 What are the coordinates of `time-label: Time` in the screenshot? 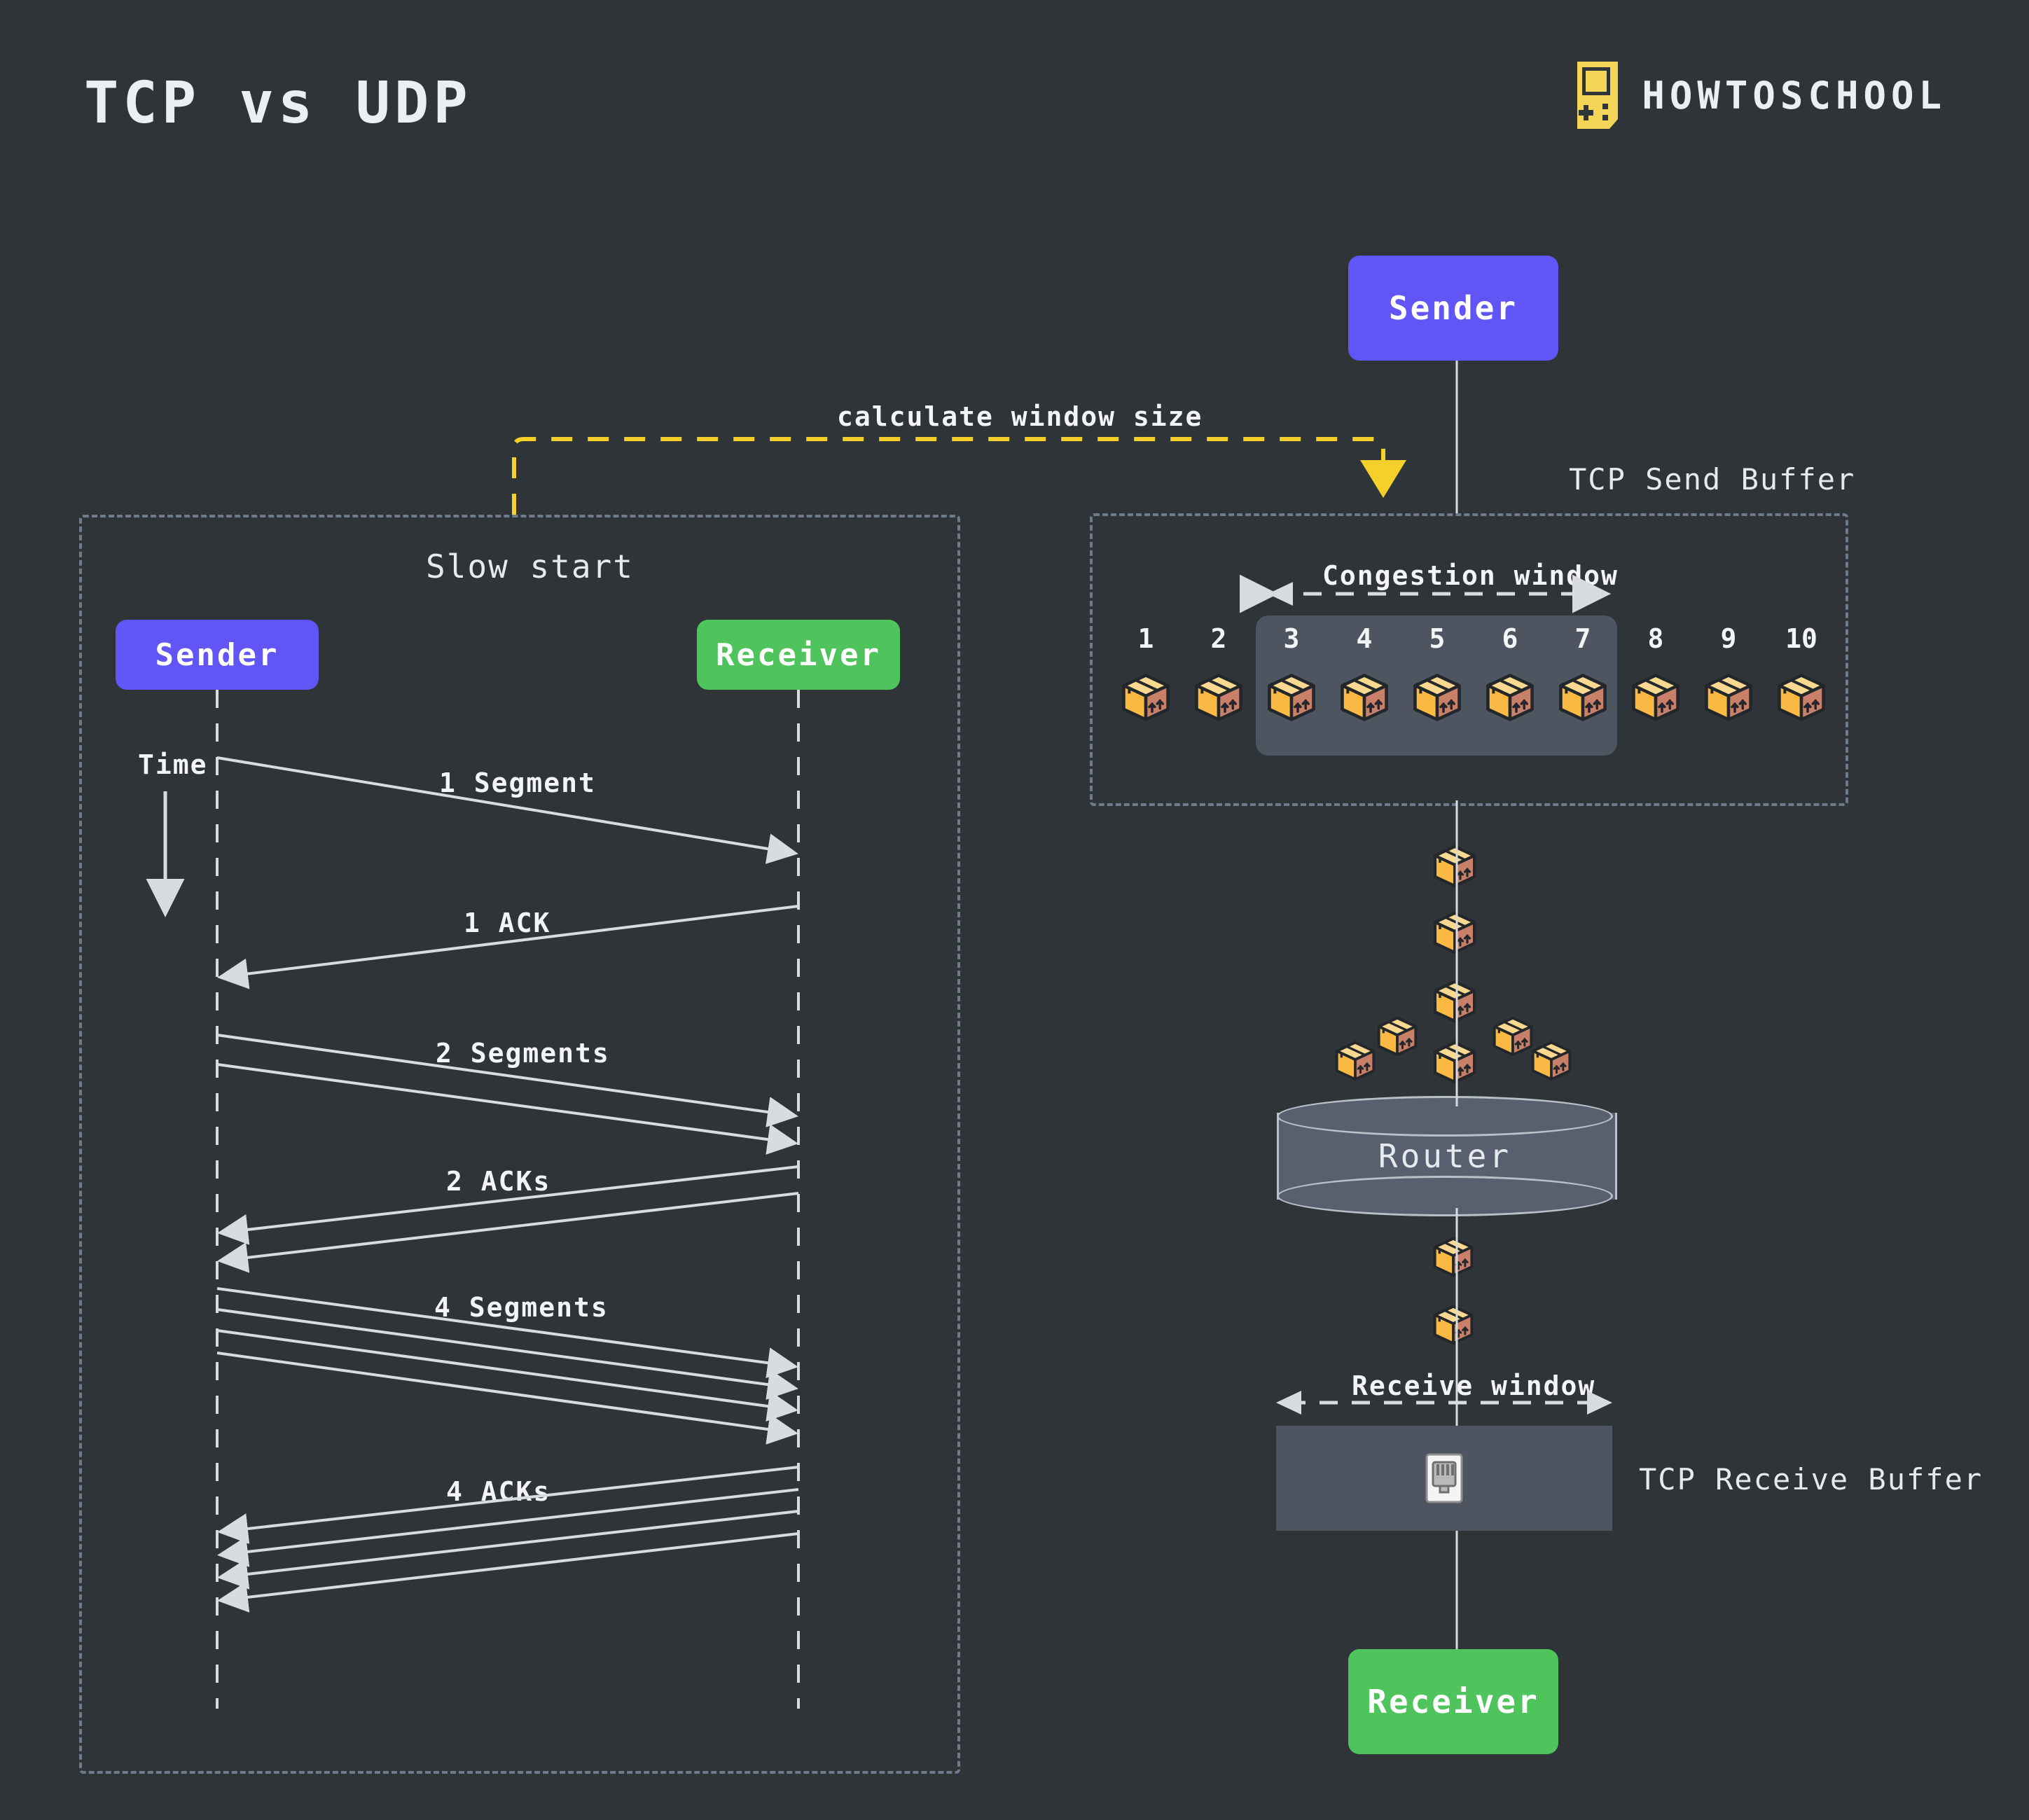 It's located at (173, 764).